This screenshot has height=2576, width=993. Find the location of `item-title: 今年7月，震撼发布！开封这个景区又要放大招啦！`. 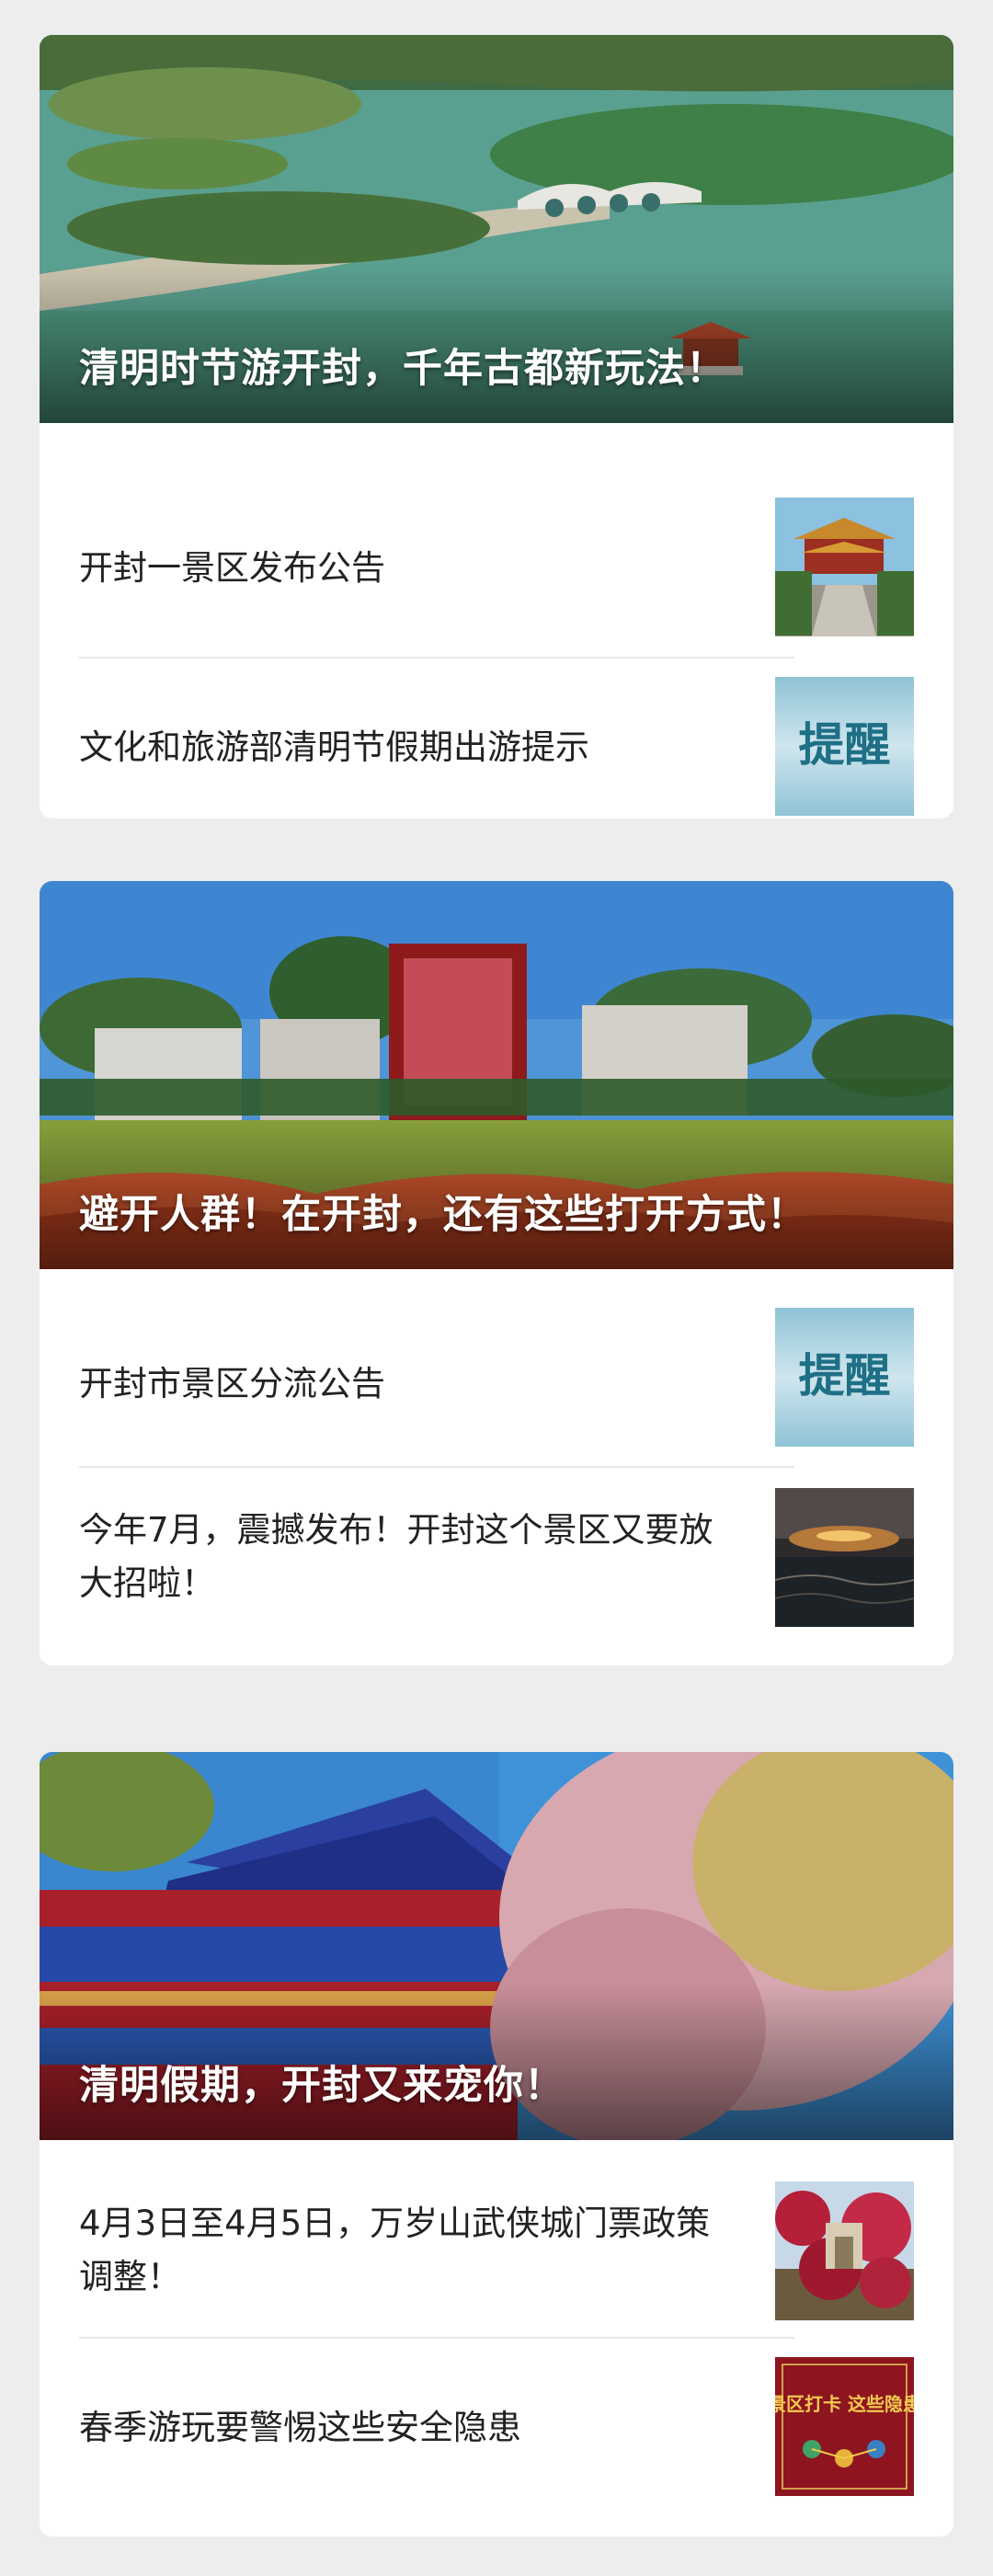

item-title: 今年7月，震撼发布！开封这个景区又要放大招啦！ is located at coordinates (396, 1556).